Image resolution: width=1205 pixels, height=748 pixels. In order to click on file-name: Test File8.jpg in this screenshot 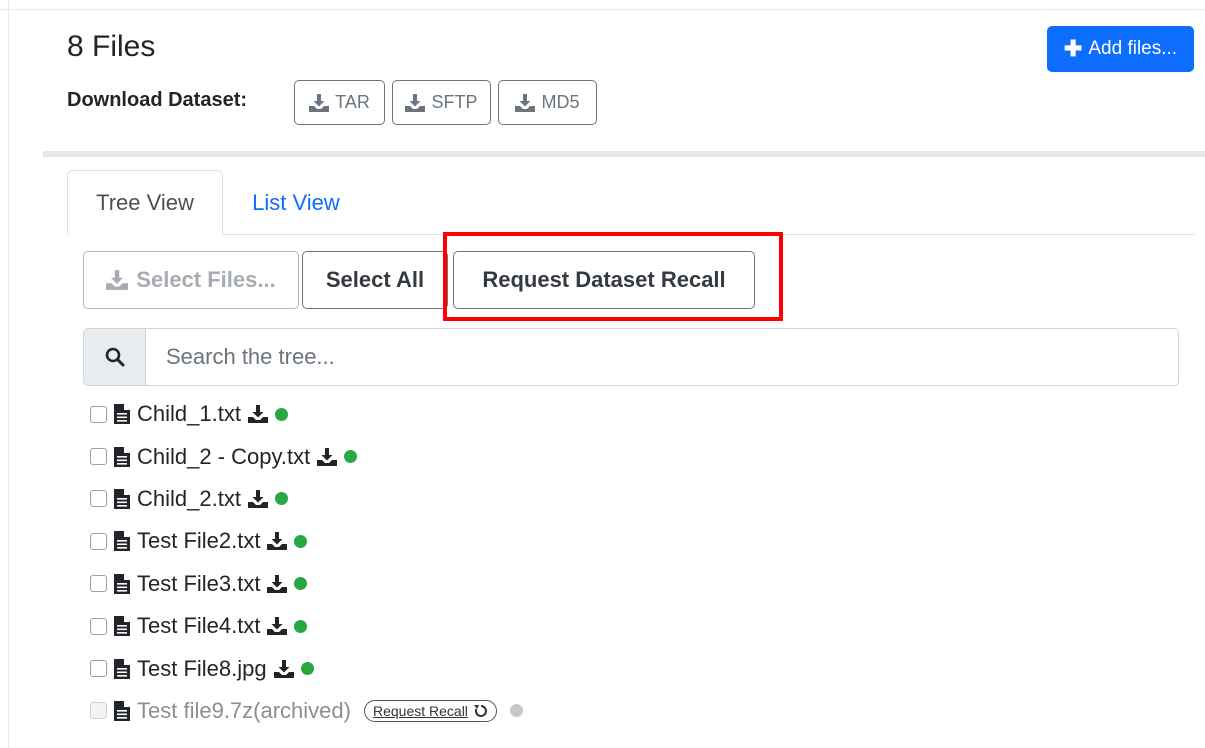, I will do `click(202, 668)`.